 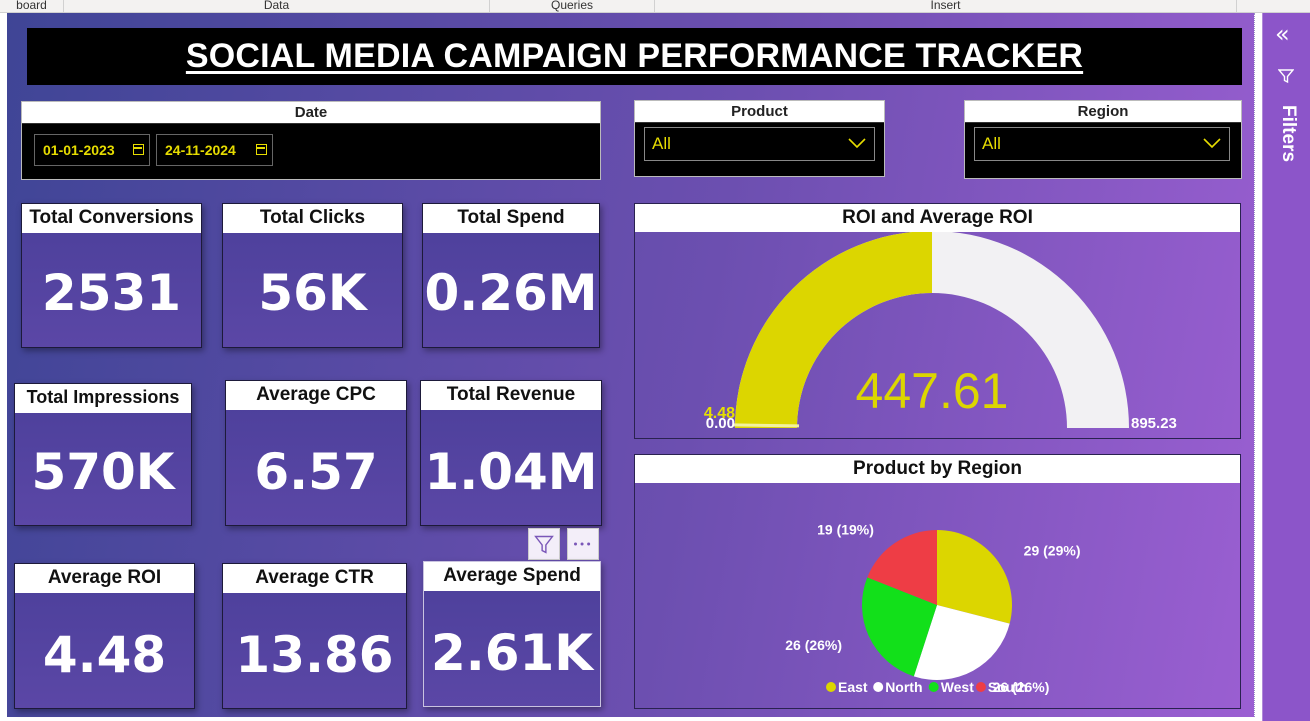 What do you see at coordinates (940, 332) in the screenshot?
I see `roi-gauge: 447.61 0.00 4.48 895.23` at bounding box center [940, 332].